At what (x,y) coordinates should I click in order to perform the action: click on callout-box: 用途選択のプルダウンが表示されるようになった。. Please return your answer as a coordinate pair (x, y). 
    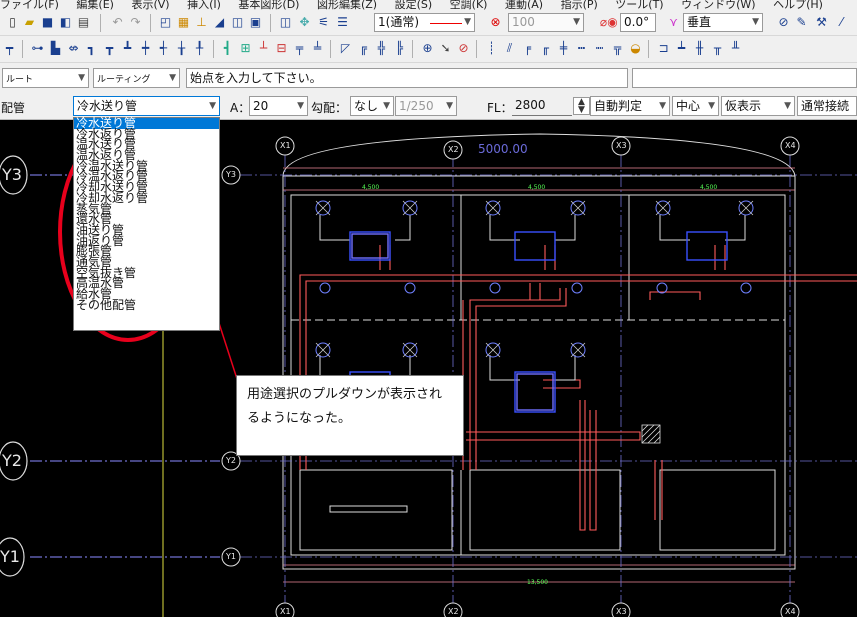
    Looking at the image, I should click on (350, 415).